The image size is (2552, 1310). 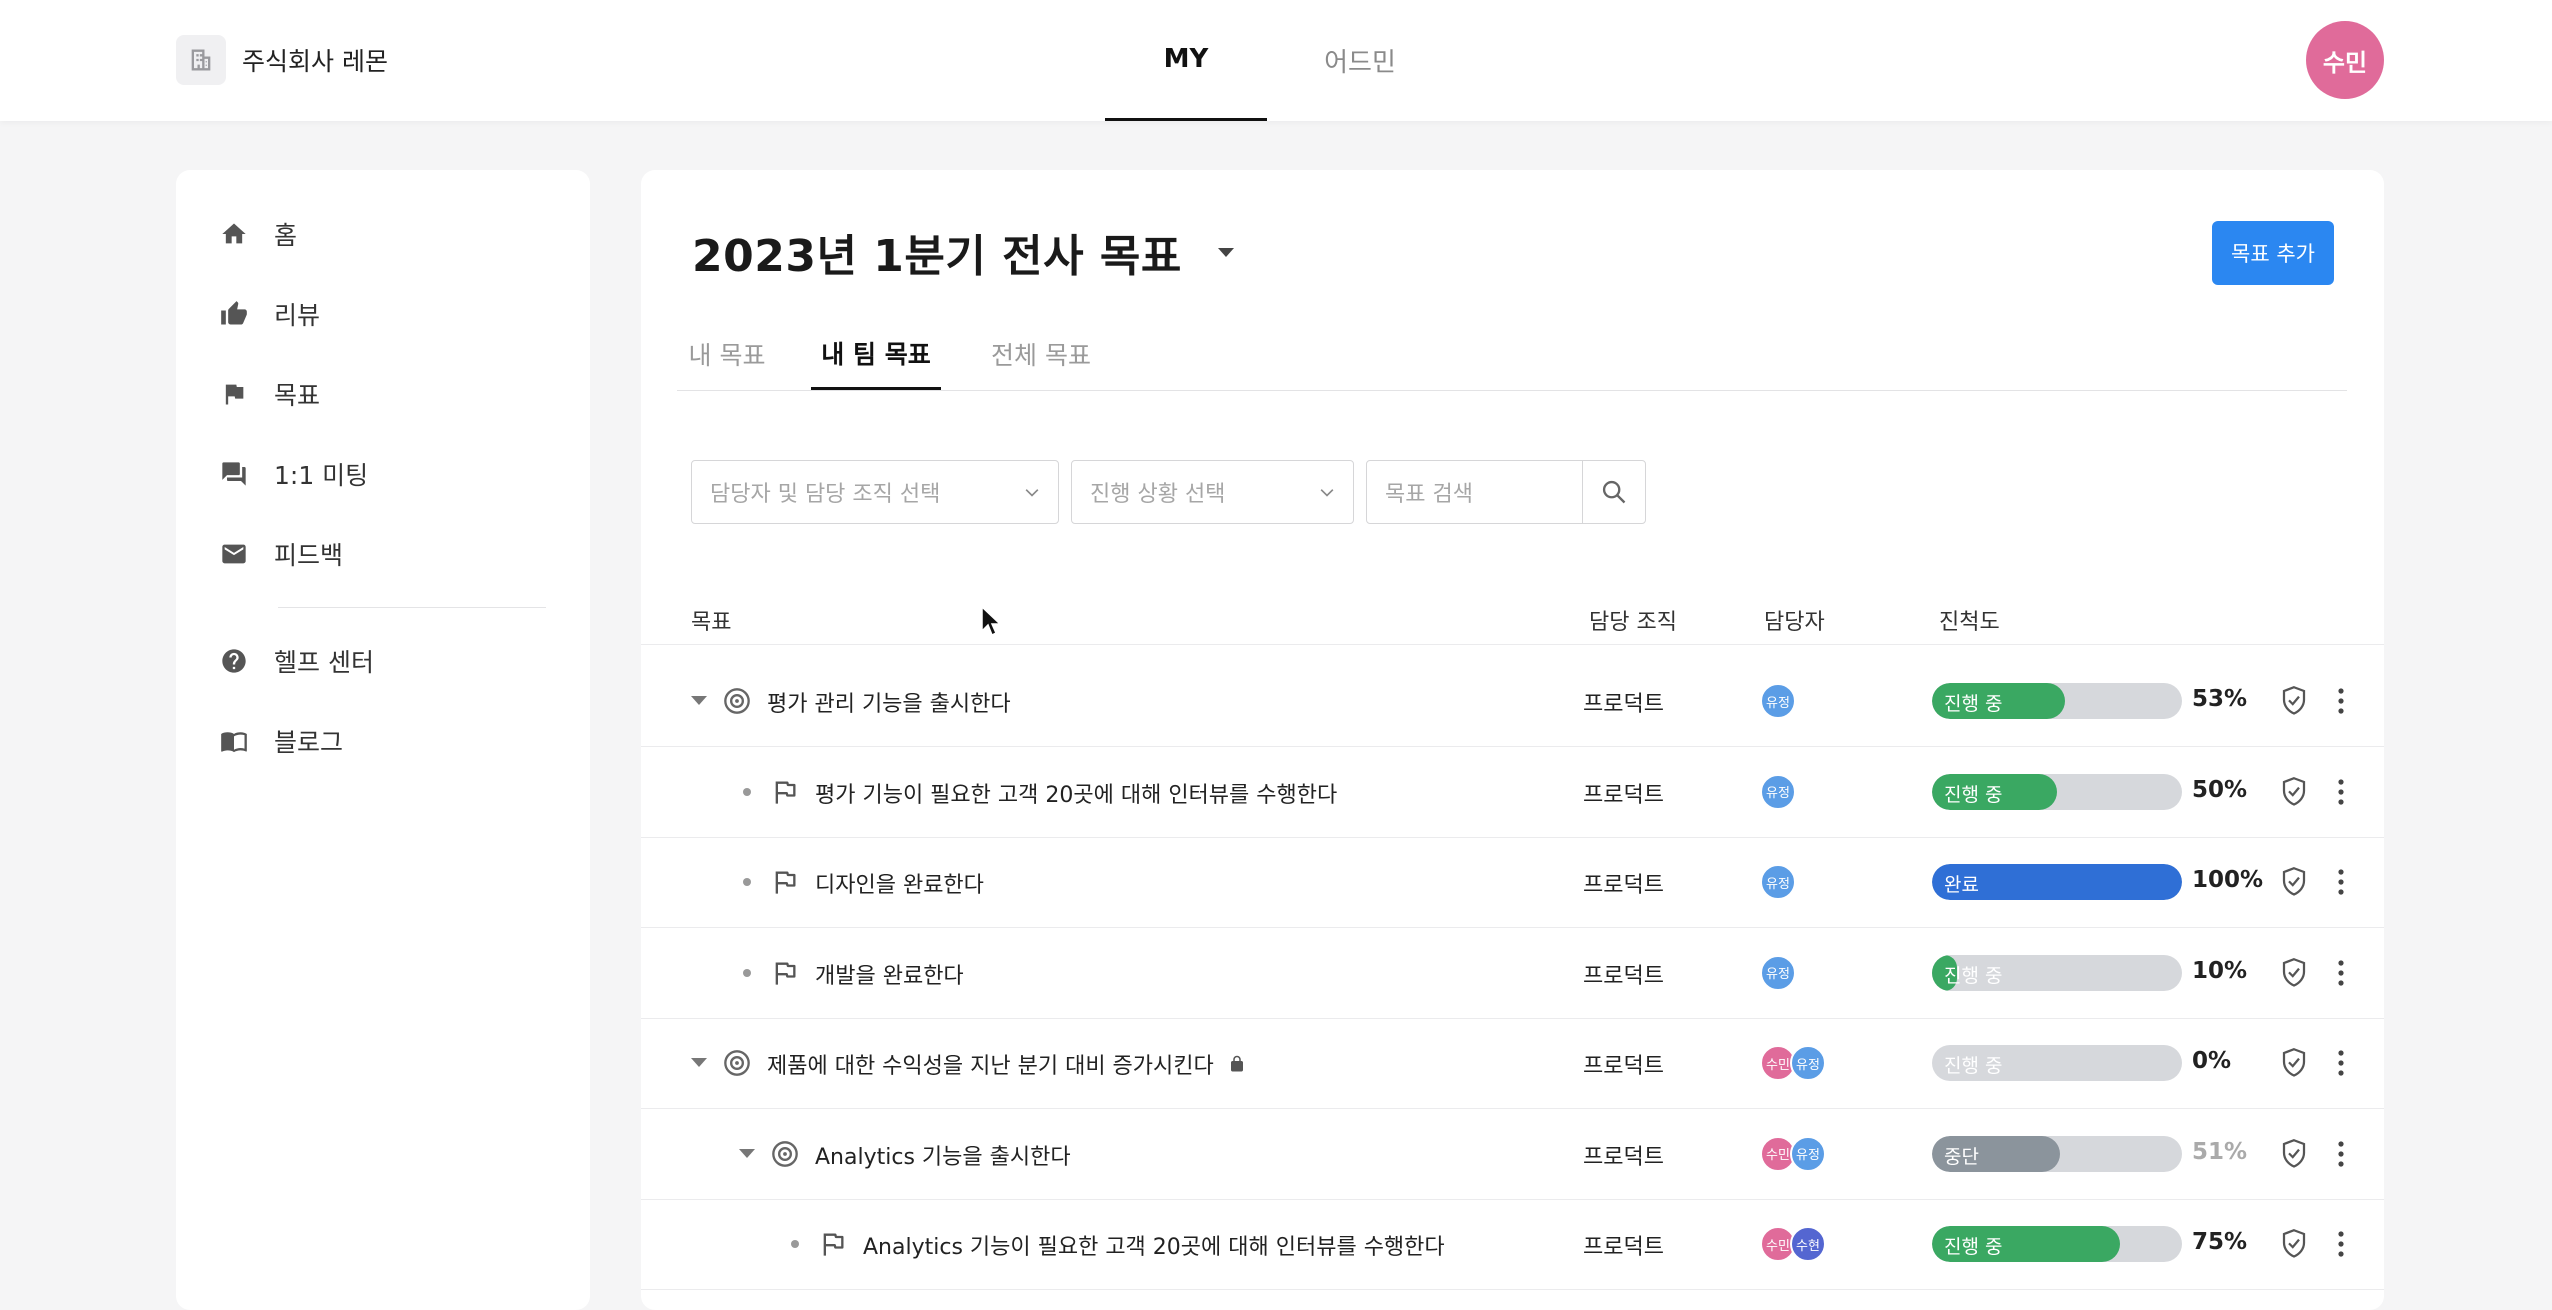 What do you see at coordinates (383, 740) in the screenshot?
I see `sidebar: 홈 리뷰 목표 1:1 미팅 피드백 헬프 센터 블로그` at bounding box center [383, 740].